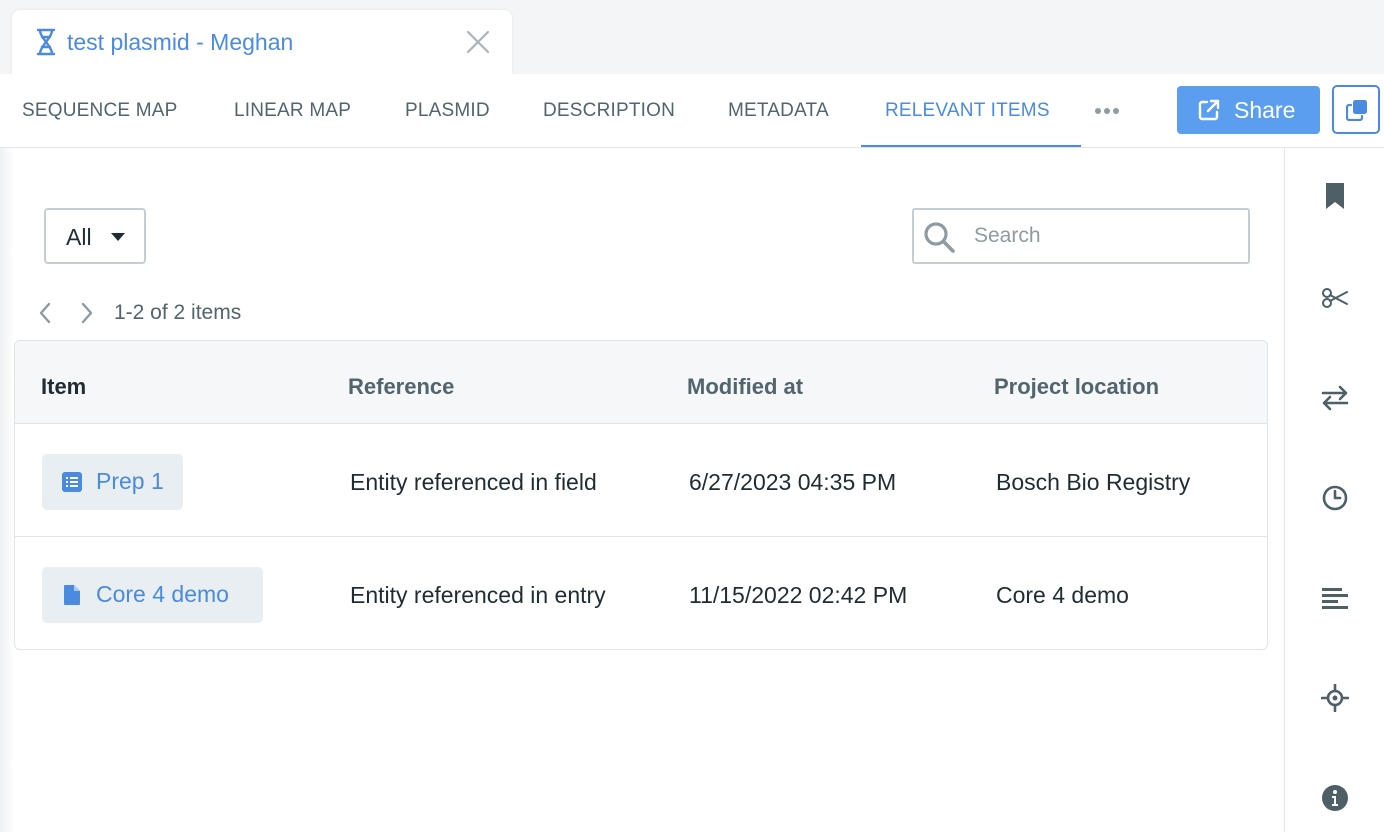 The image size is (1384, 832). What do you see at coordinates (1209, 110) in the screenshot?
I see `external-link-icon` at bounding box center [1209, 110].